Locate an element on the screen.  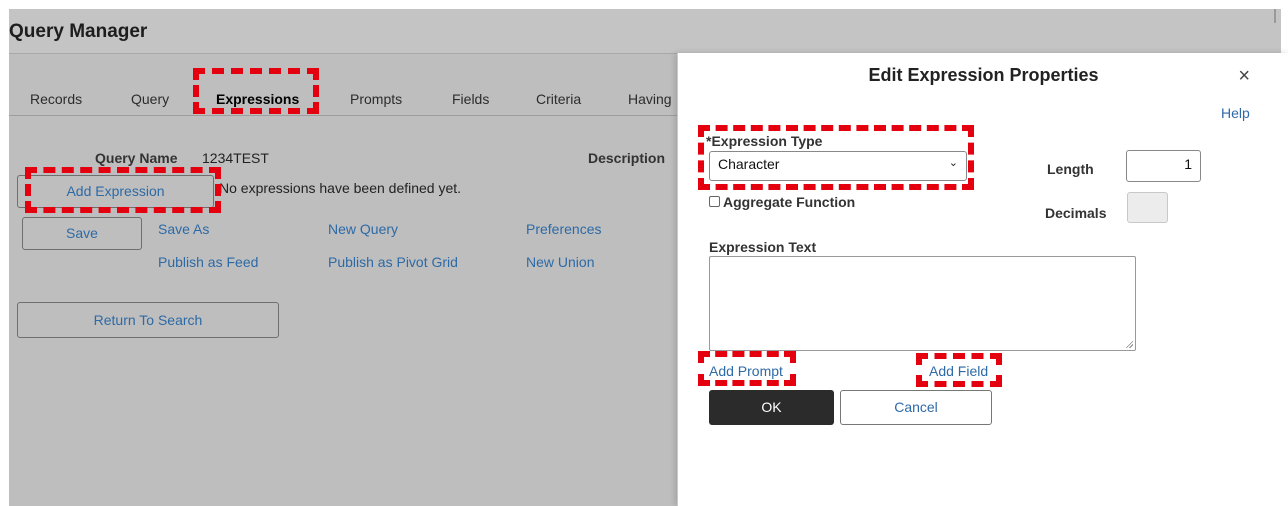
expression-type-label: *Expression Type is located at coordinates (764, 141).